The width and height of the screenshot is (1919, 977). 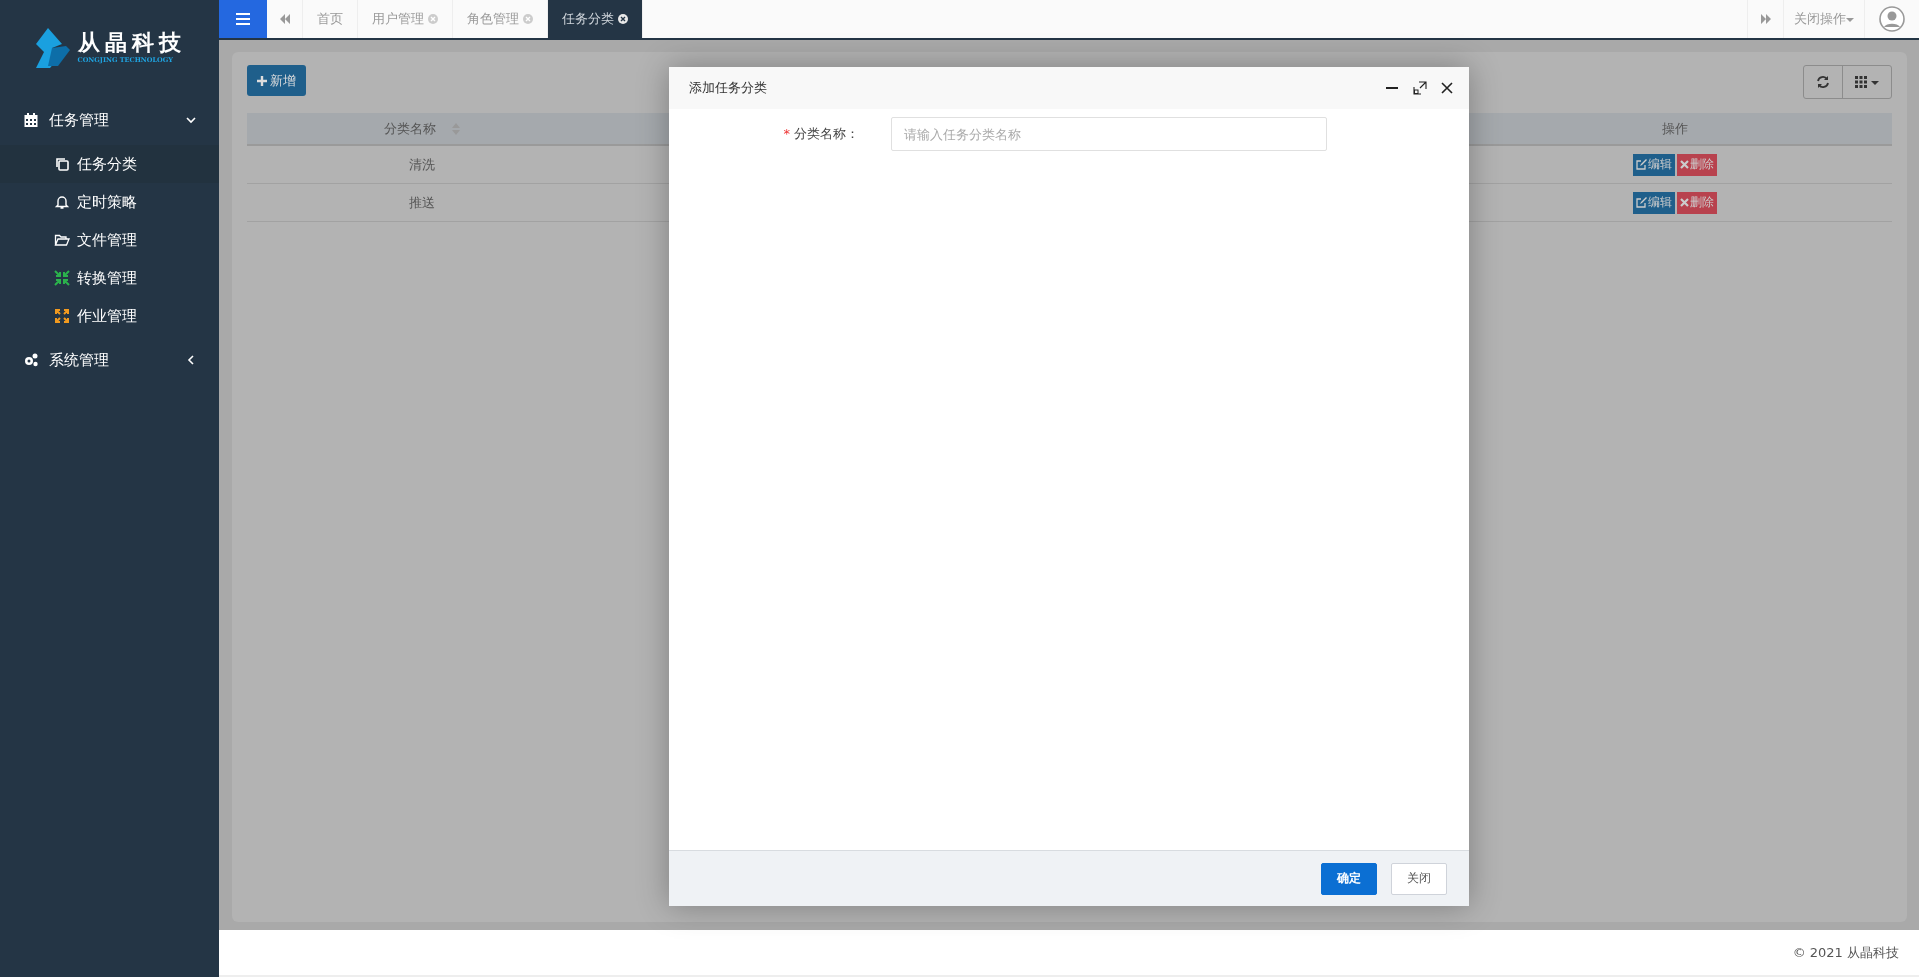 What do you see at coordinates (131, 43) in the screenshot?
I see `logo-name: 从晶科技` at bounding box center [131, 43].